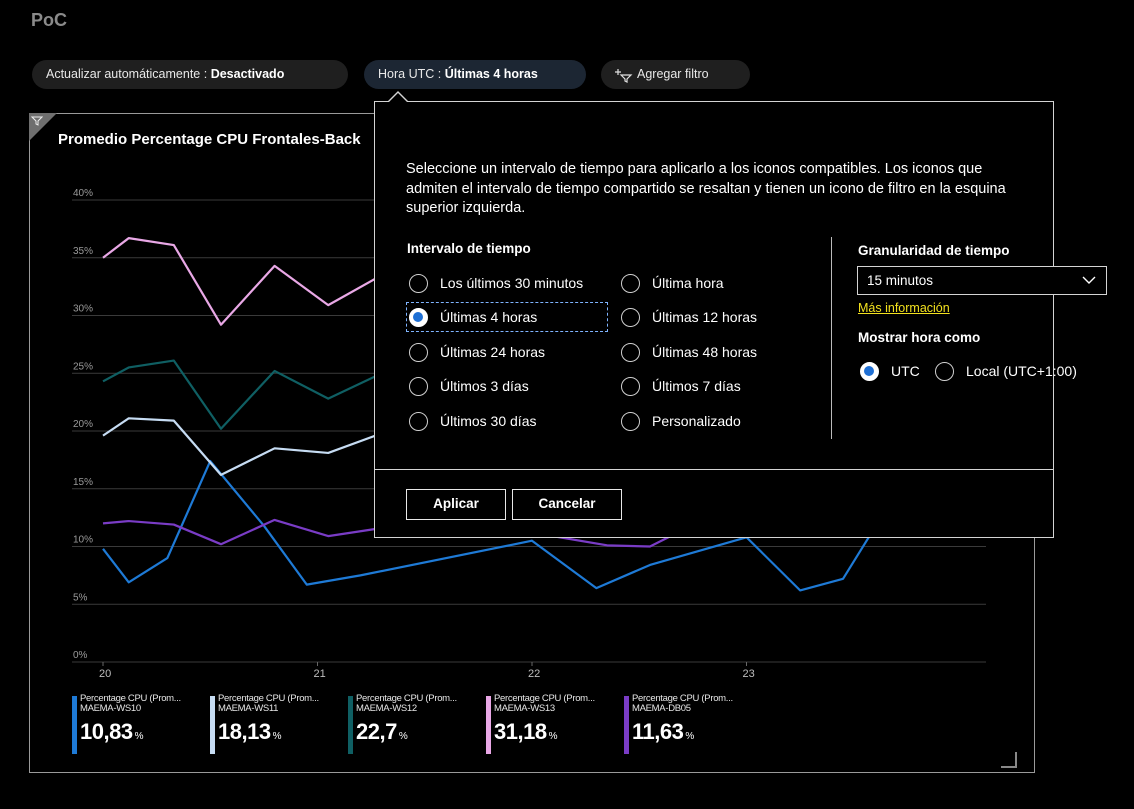  I want to click on x-tick-label: 21, so click(320, 674).